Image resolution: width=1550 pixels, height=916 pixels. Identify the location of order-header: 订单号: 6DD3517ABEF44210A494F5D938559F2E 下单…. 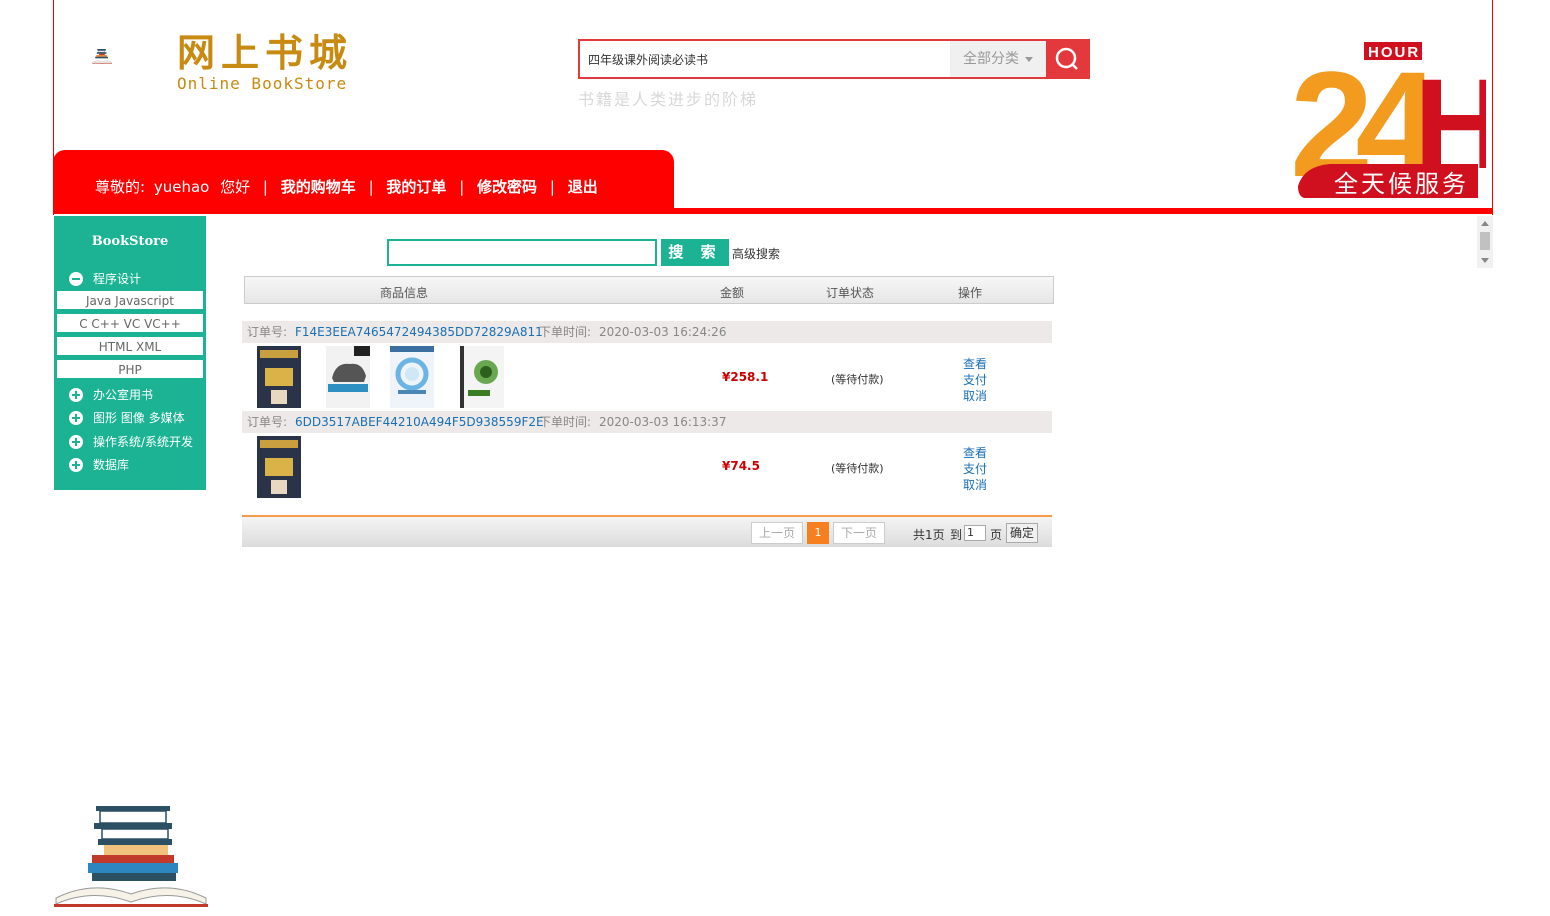
(647, 422).